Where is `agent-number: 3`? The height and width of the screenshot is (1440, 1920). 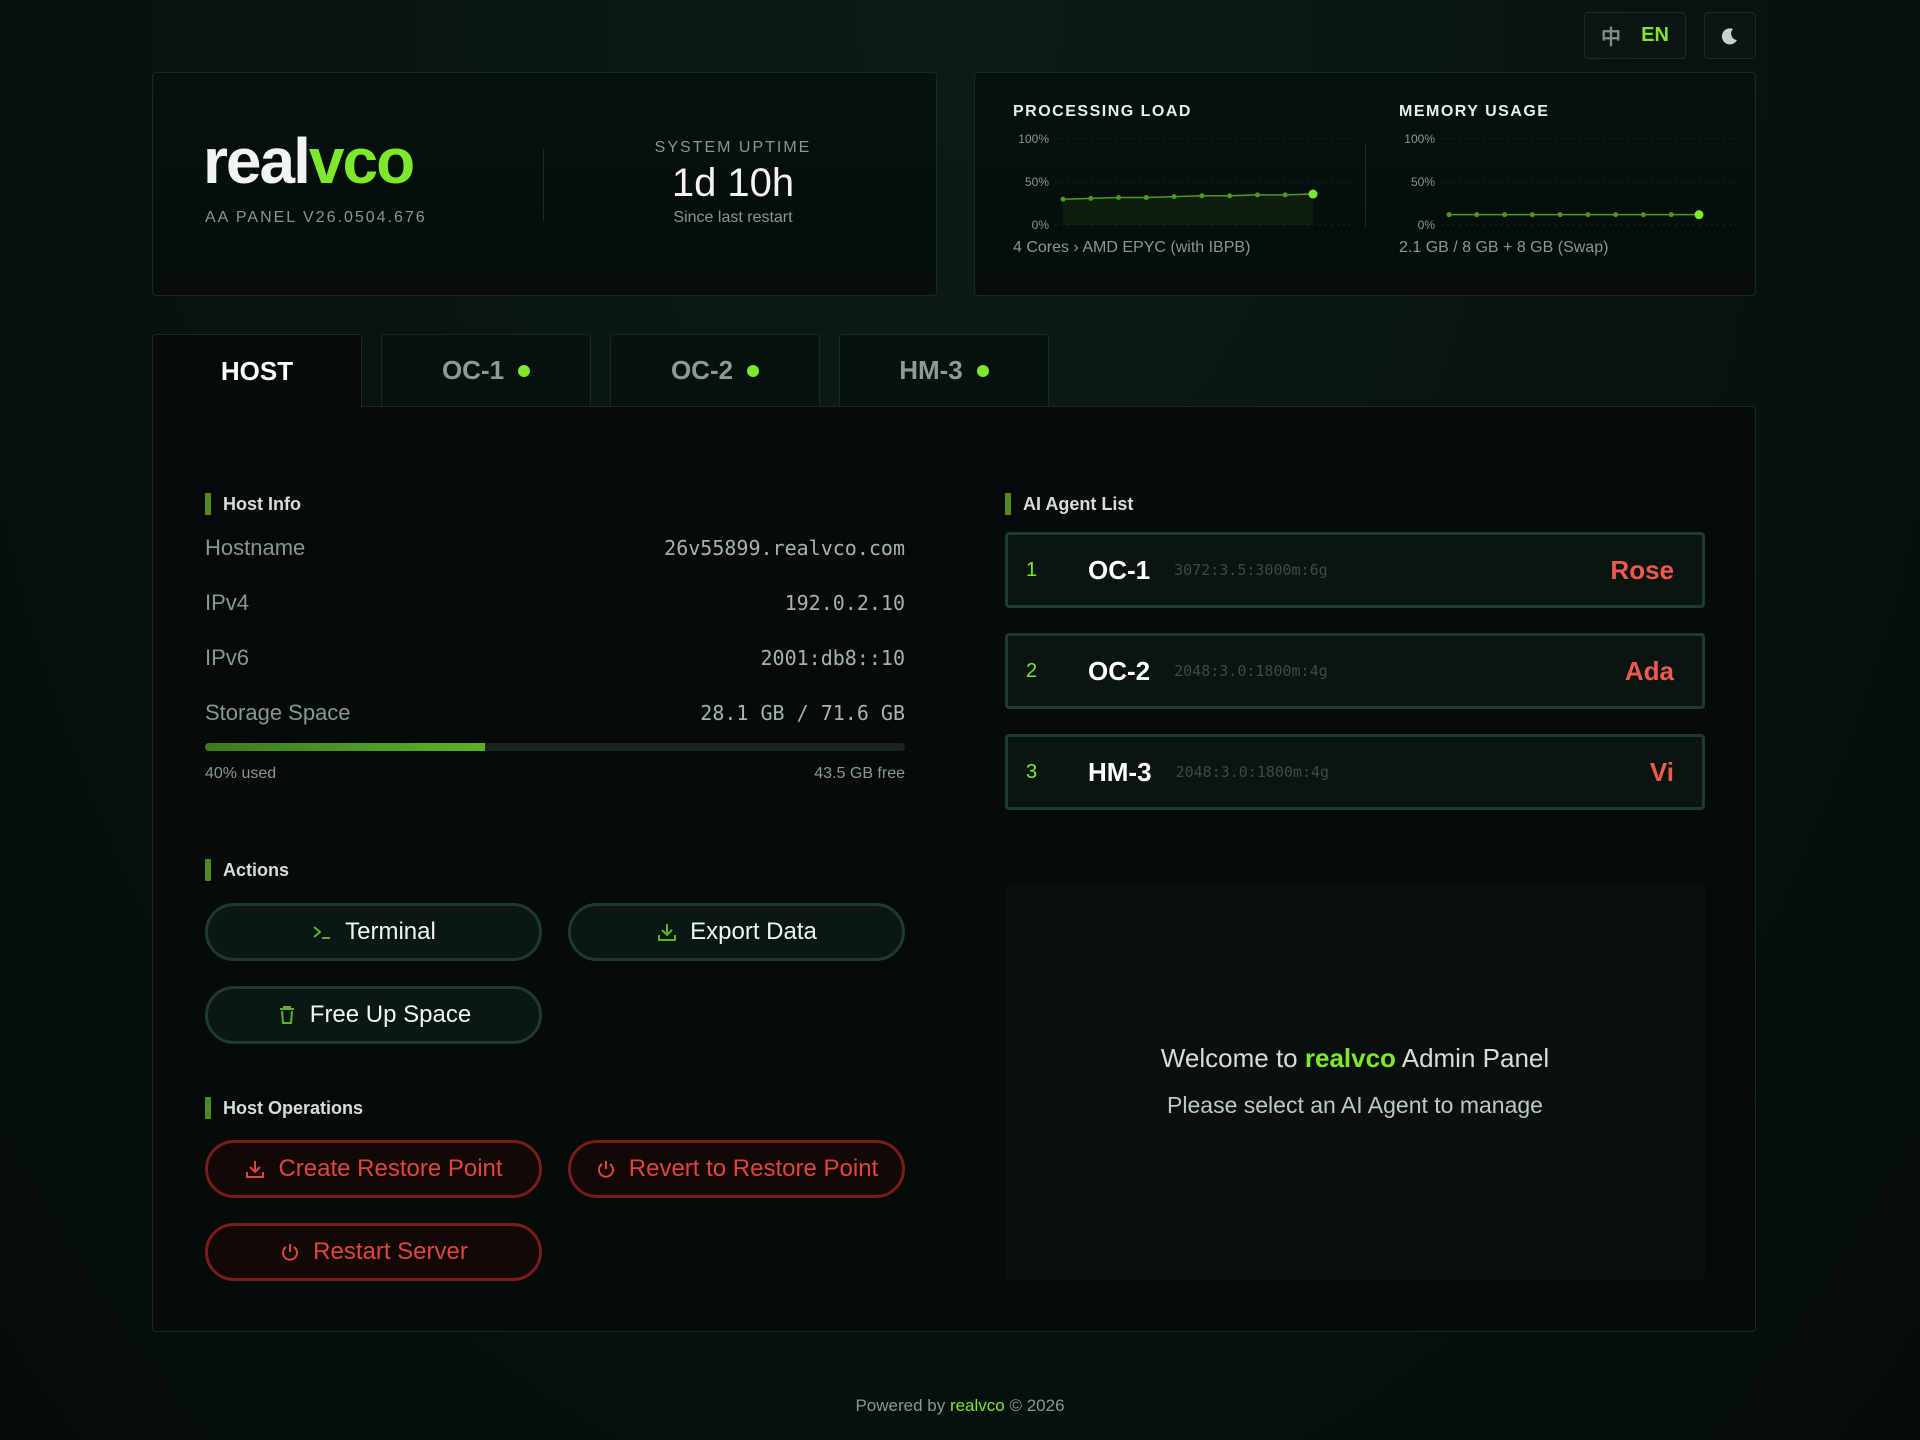 agent-number: 3 is located at coordinates (1032, 771).